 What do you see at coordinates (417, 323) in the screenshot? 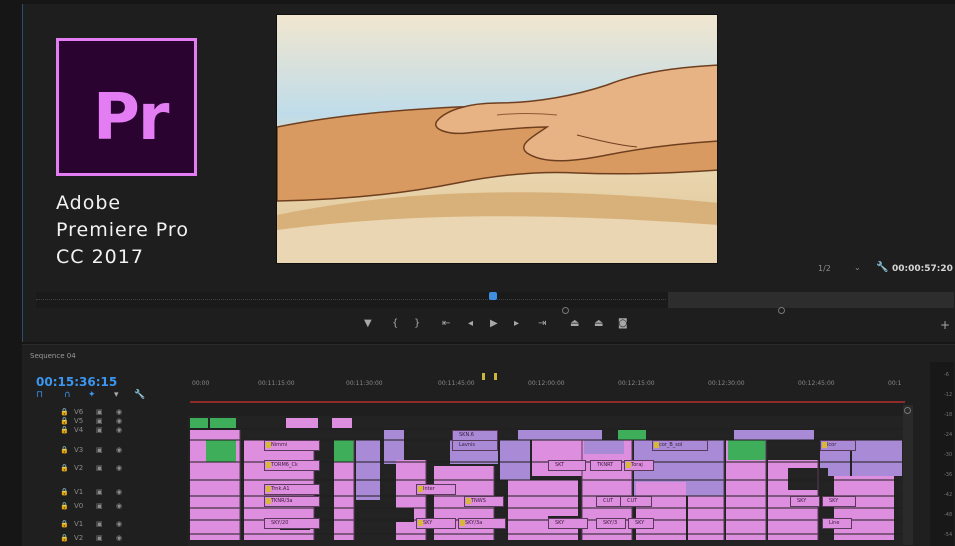
I see `out-point-icon: }` at bounding box center [417, 323].